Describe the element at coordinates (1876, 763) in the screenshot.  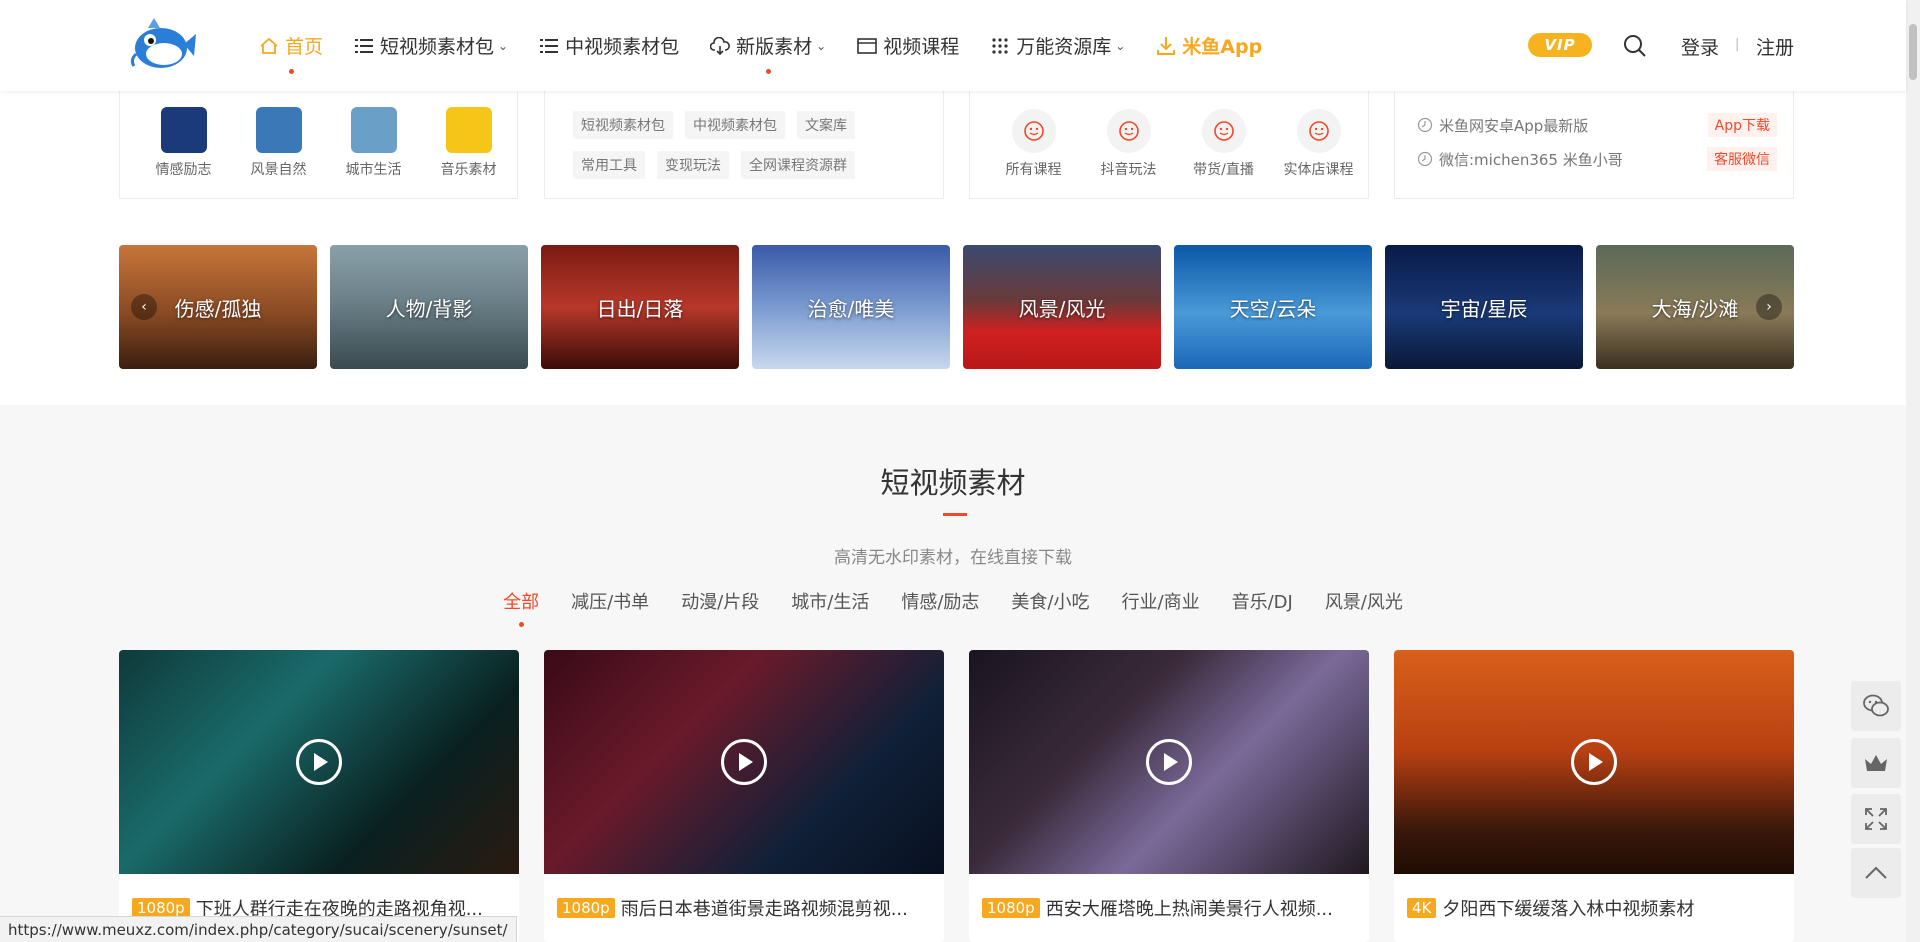
I see `crown-icon` at that location.